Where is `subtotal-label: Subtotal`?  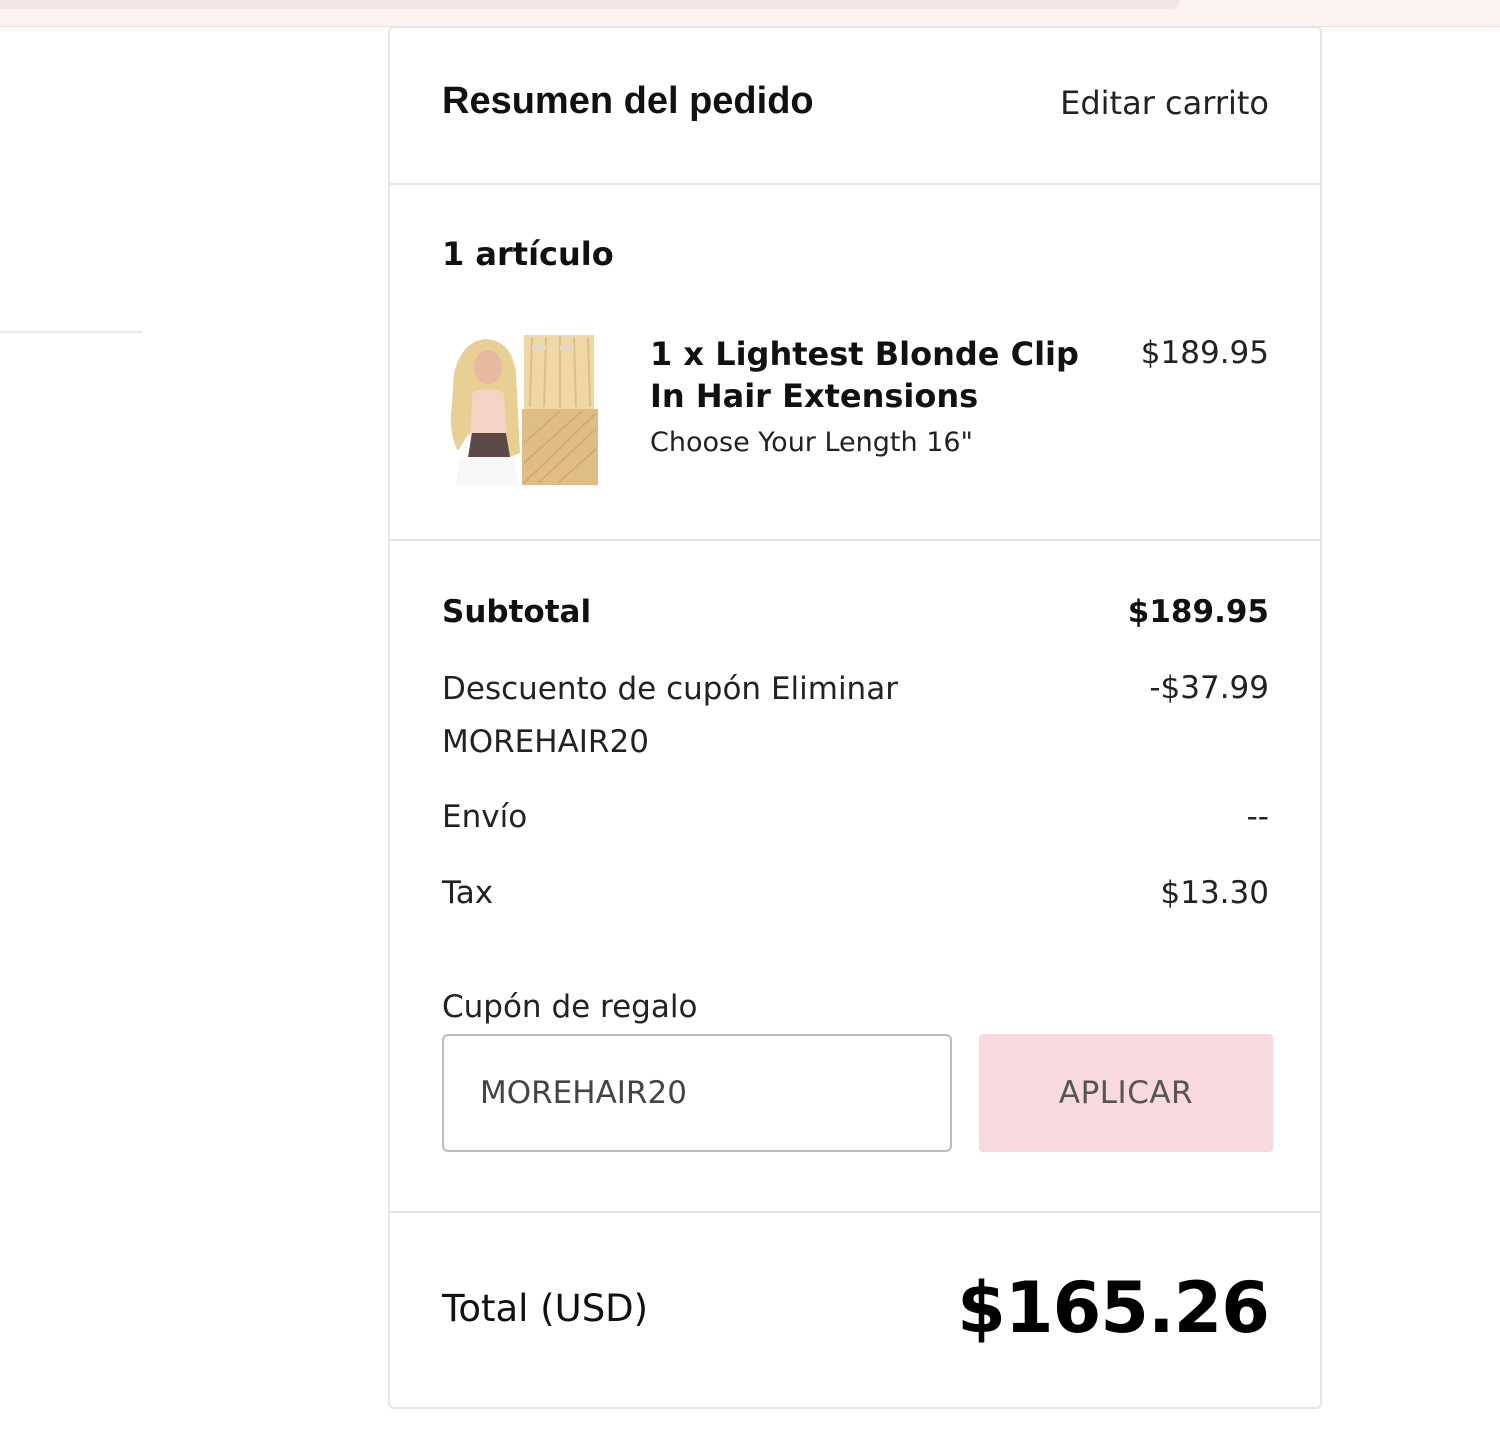 subtotal-label: Subtotal is located at coordinates (517, 612).